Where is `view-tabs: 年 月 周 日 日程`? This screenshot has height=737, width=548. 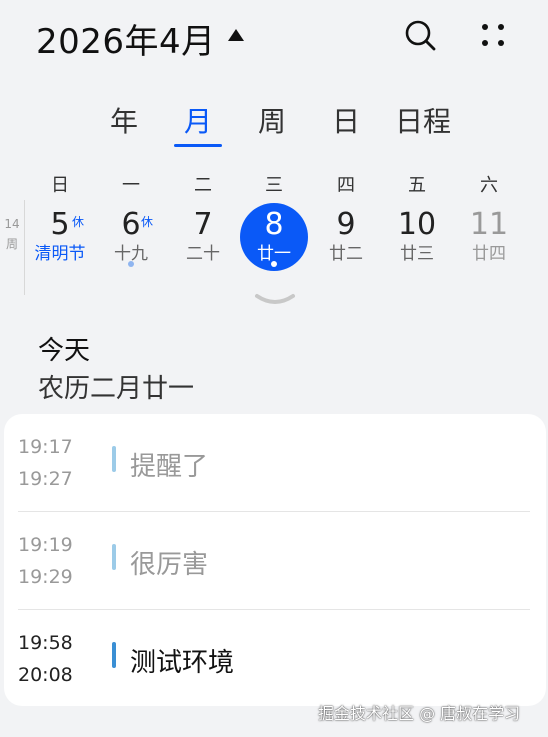 view-tabs: 年 月 周 日 日程 is located at coordinates (280, 125).